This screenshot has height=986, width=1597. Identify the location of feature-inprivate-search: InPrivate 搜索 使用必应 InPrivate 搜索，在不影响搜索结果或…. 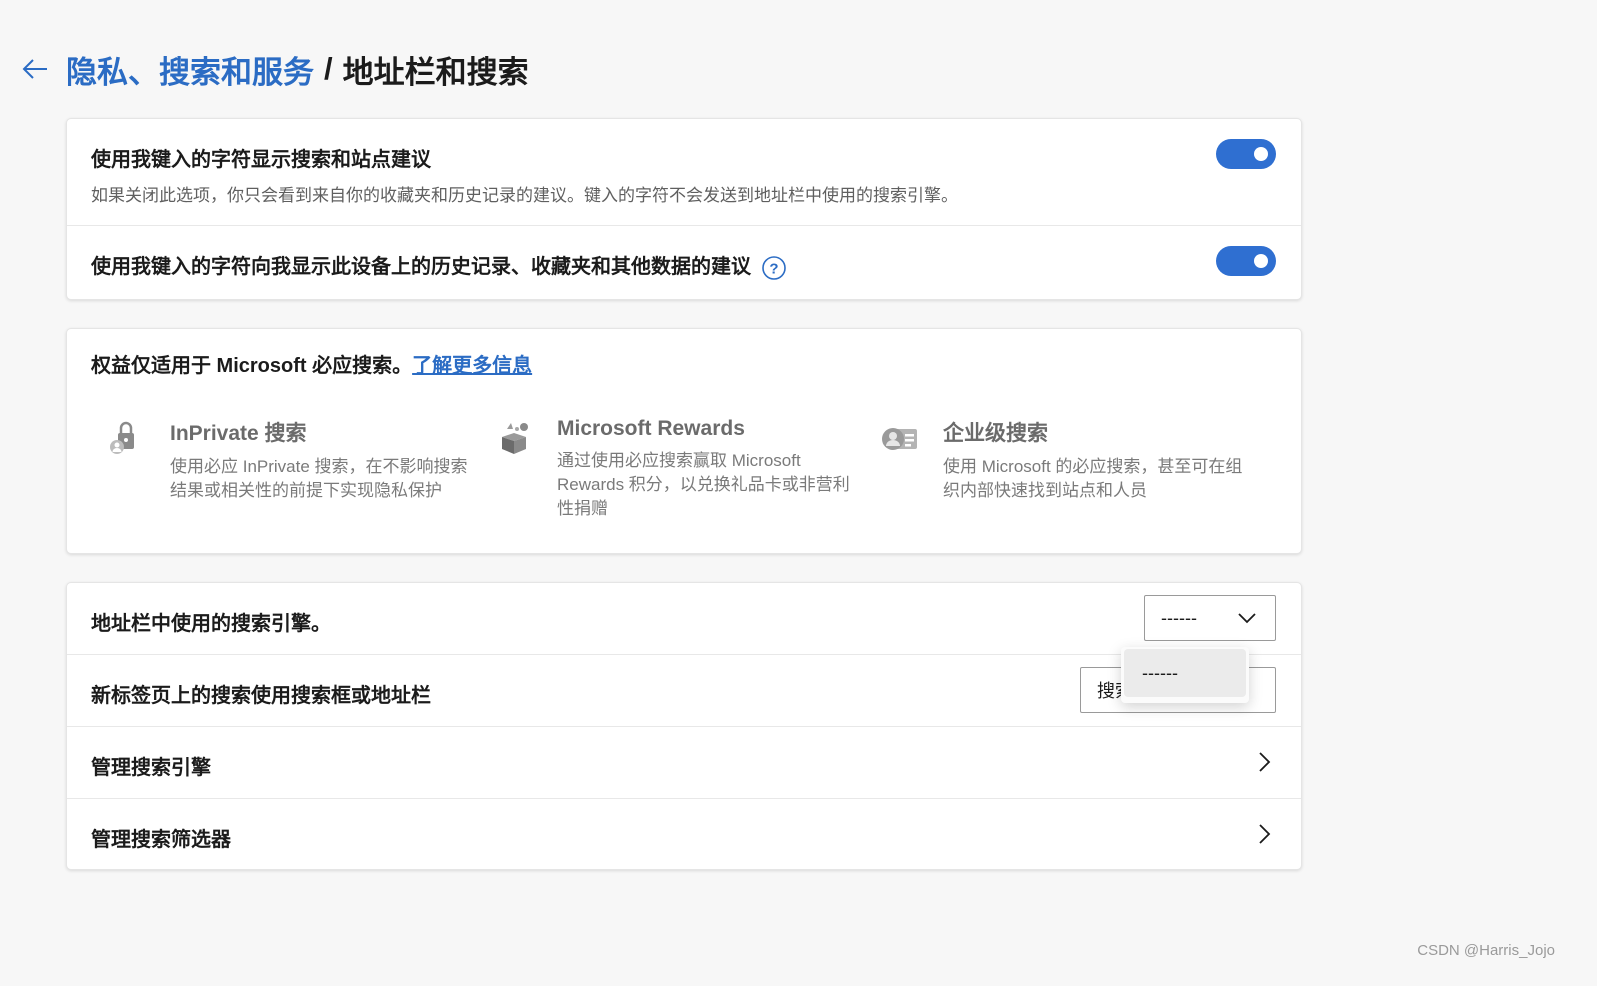
(290, 460).